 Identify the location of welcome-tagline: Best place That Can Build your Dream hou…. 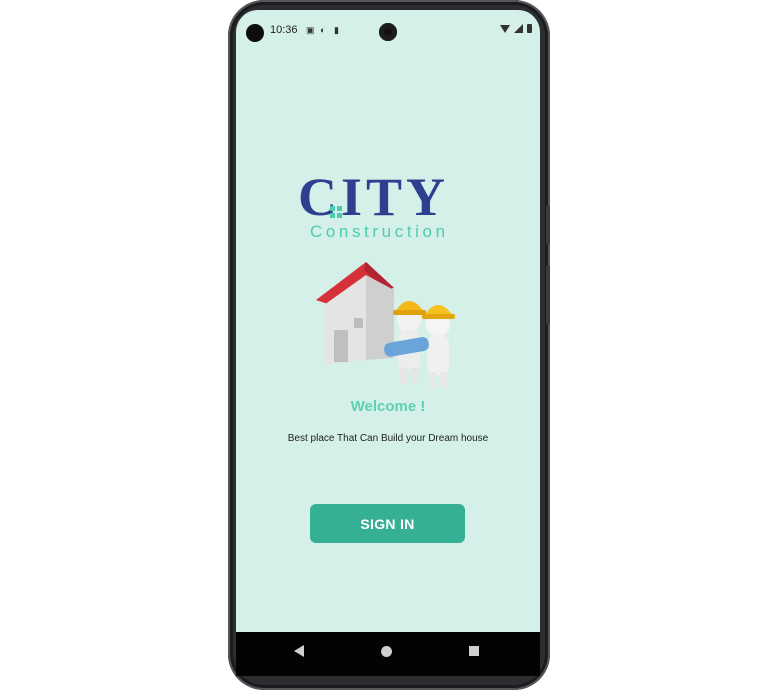
(388, 438).